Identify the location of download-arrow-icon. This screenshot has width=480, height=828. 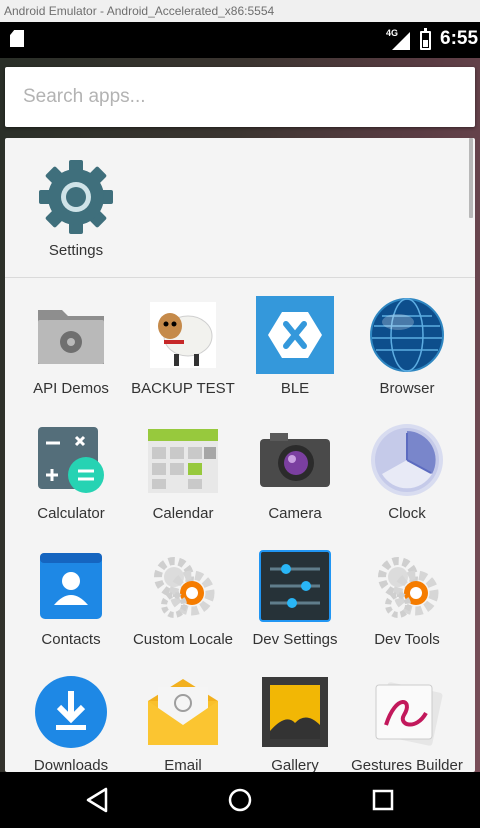
(71, 712).